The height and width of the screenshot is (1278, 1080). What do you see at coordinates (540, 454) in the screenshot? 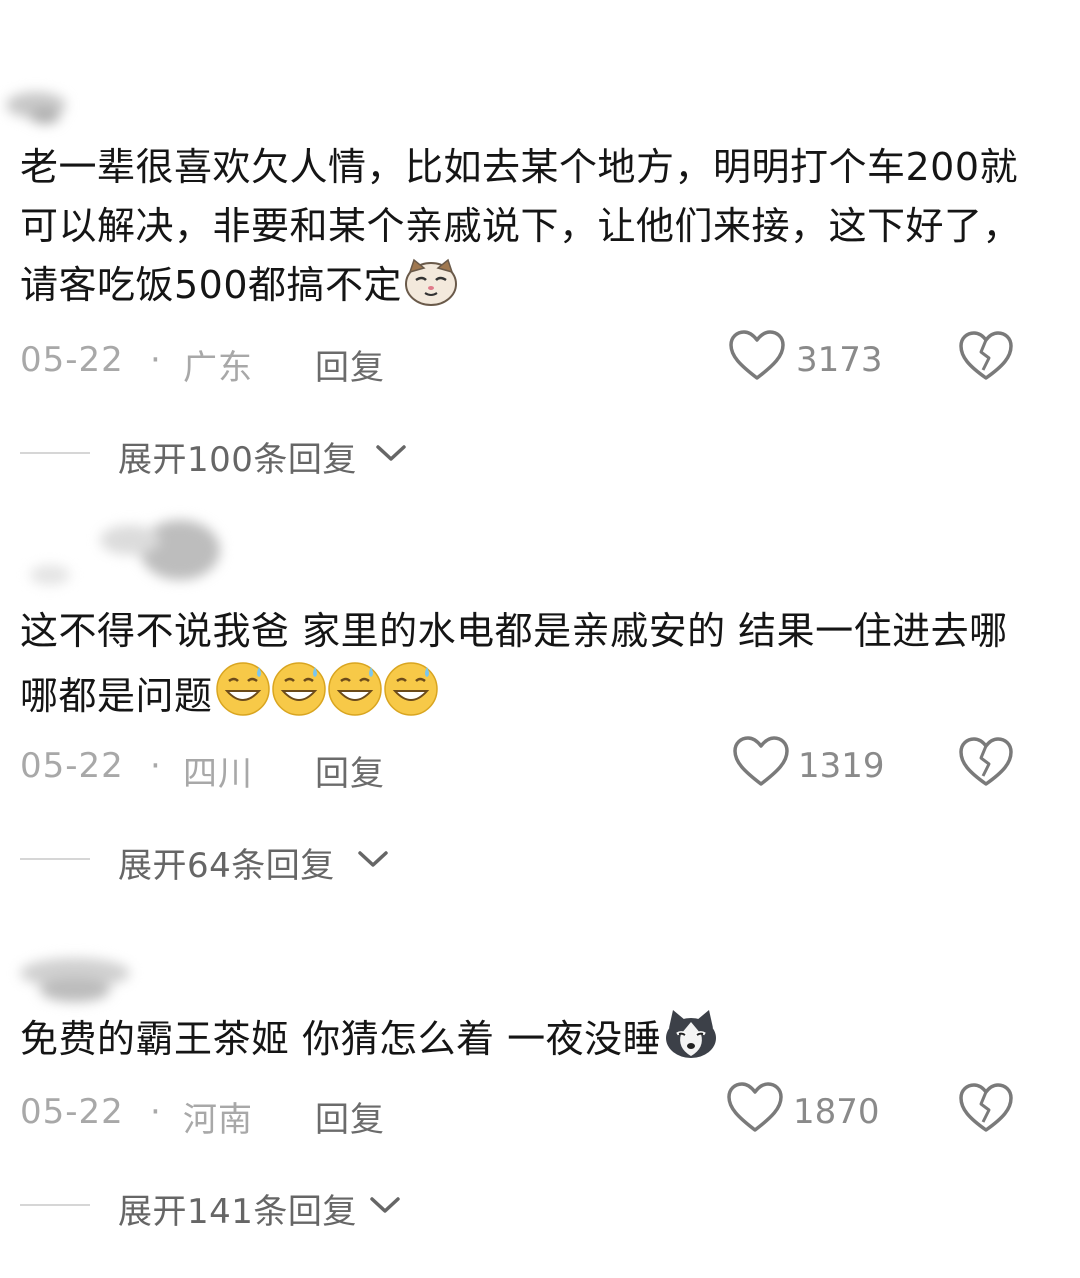
I see `expand-replies-button: 展开100条回复` at bounding box center [540, 454].